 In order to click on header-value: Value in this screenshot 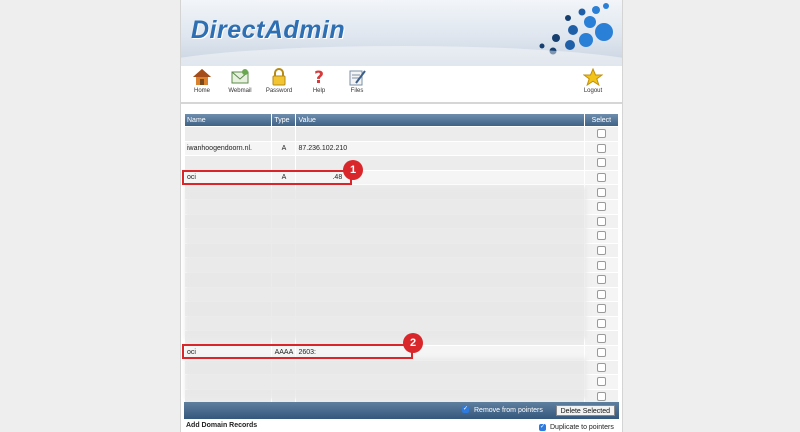, I will do `click(440, 120)`.